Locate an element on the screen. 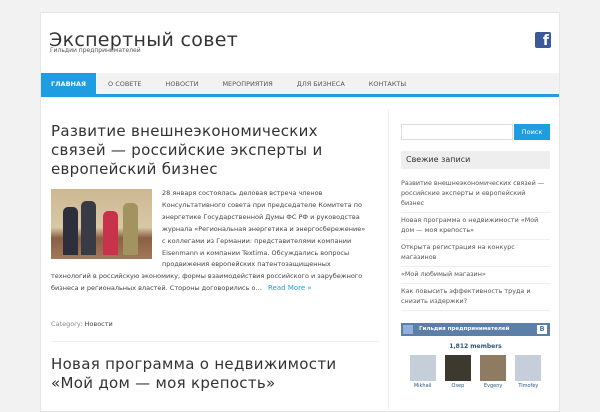 This screenshot has height=412, width=600. nav-news: Новости is located at coordinates (182, 83).